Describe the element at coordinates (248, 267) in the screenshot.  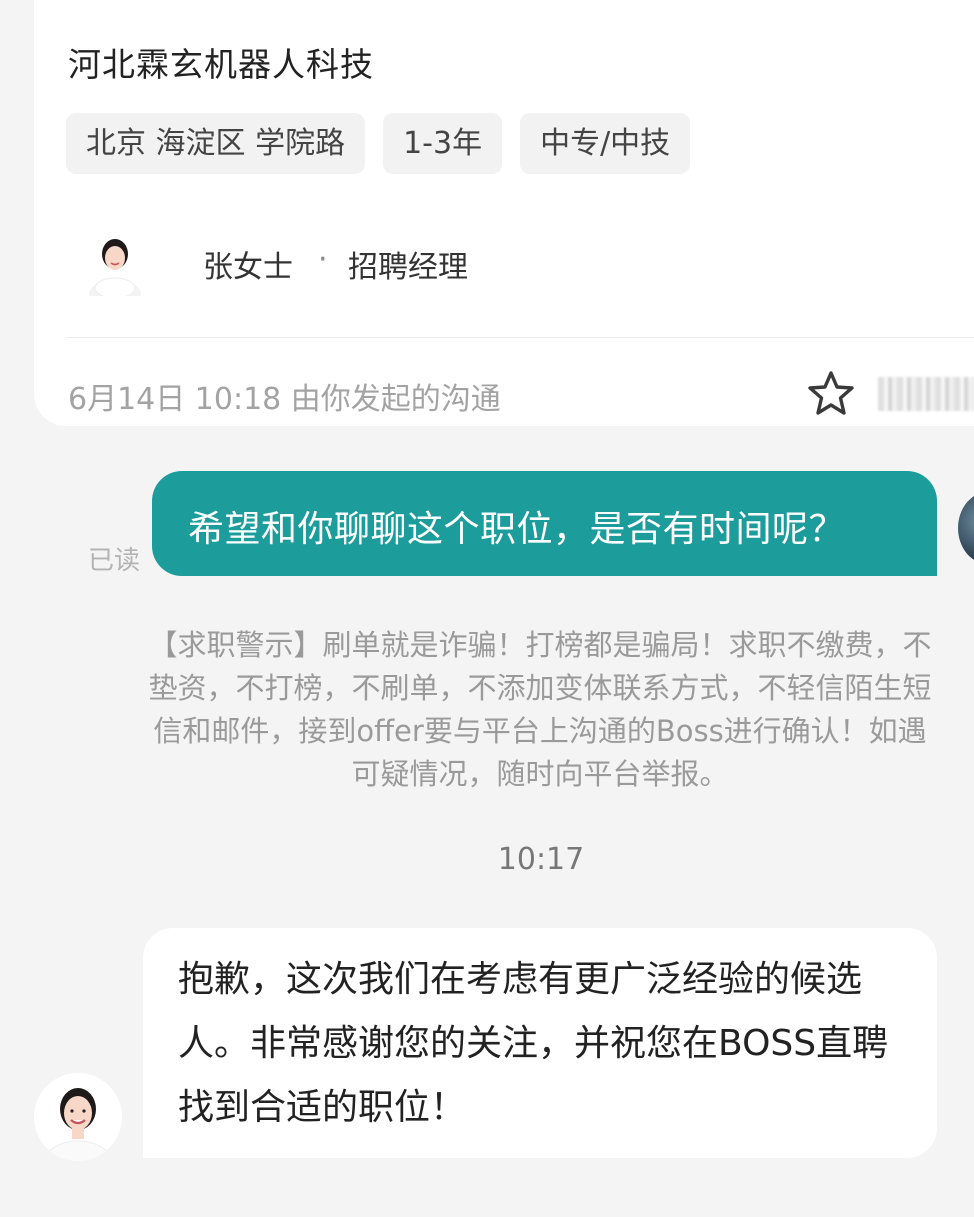
I see `recruiter-name: 张女士` at that location.